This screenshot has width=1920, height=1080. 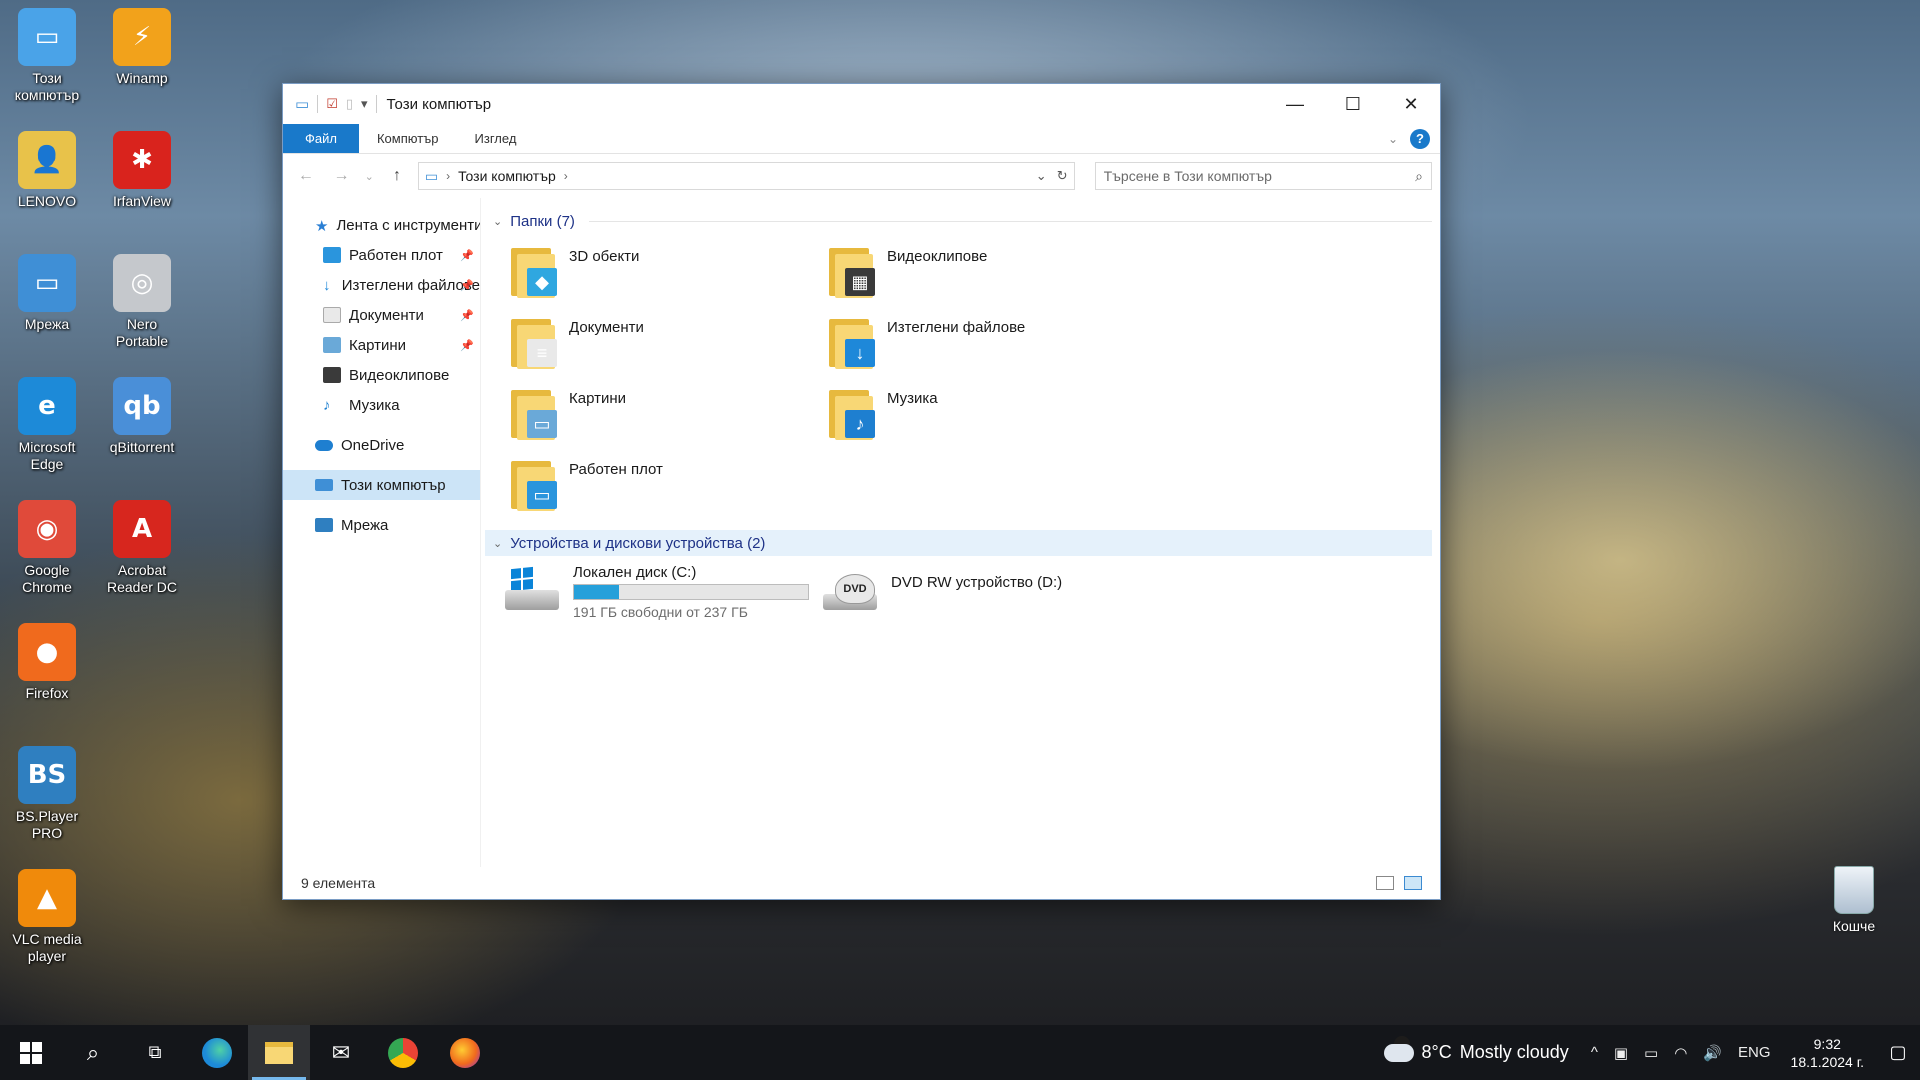 What do you see at coordinates (47, 283) in the screenshot?
I see `network-icon: ▭` at bounding box center [47, 283].